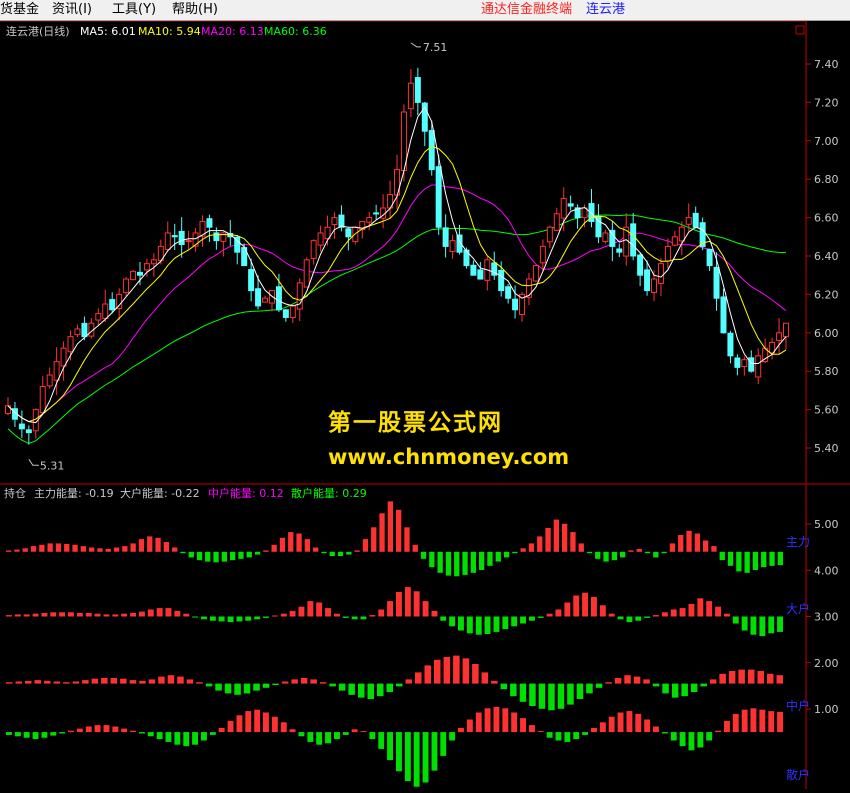 This screenshot has height=793, width=850. Describe the element at coordinates (72, 10) in the screenshot. I see `menu-item-info: 资讯(I)` at that location.